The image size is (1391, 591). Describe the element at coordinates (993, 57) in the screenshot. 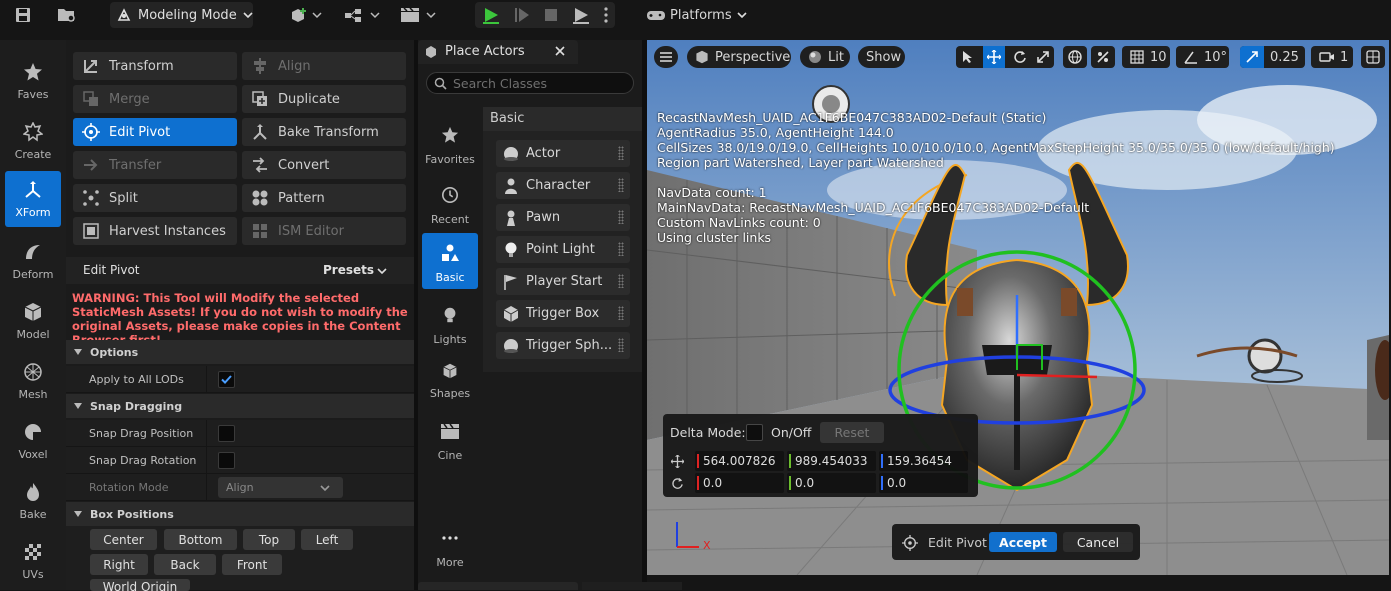

I see `translate-icon` at that location.